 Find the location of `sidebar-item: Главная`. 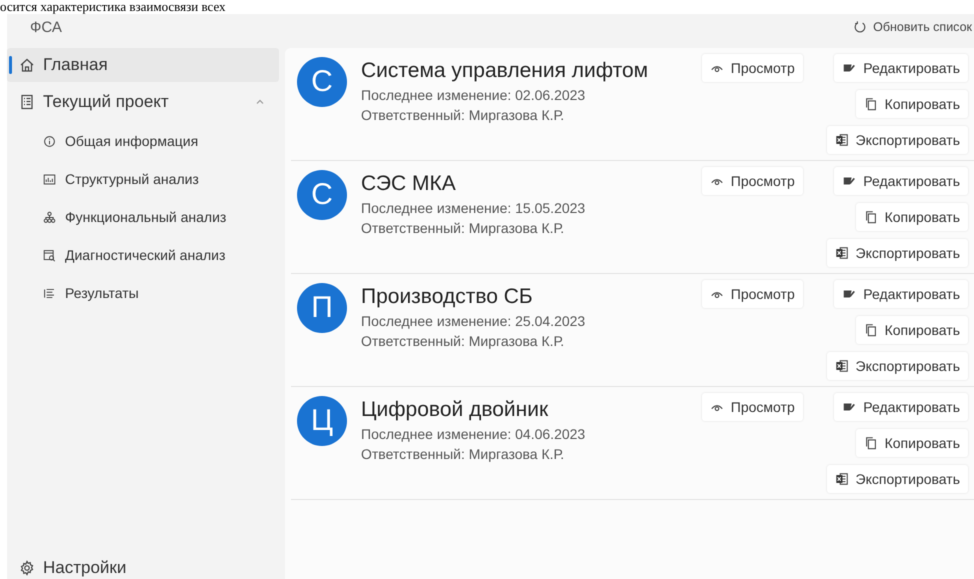

sidebar-item: Главная is located at coordinates (143, 65).